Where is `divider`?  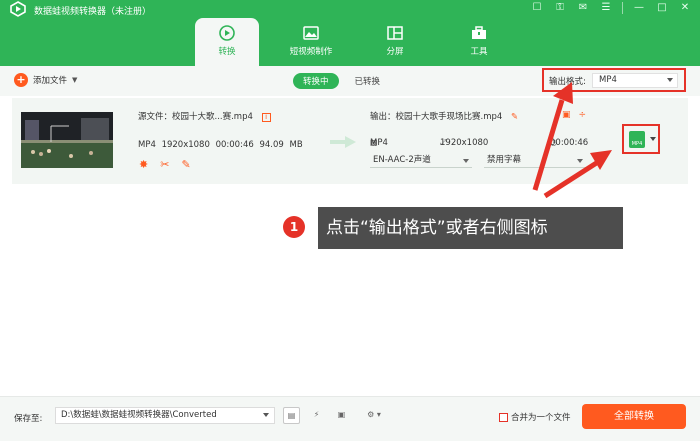
divider is located at coordinates (622, 8).